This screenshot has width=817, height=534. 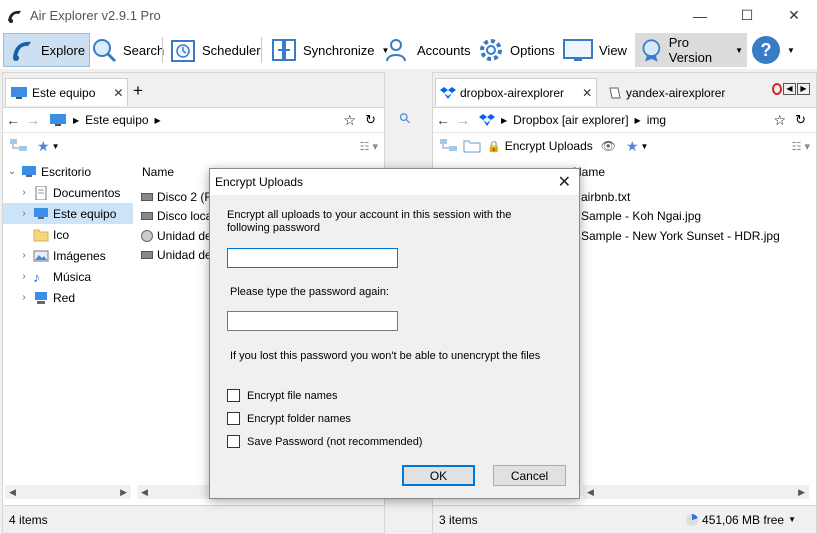 I want to click on scheduler-icon, so click(x=183, y=51).